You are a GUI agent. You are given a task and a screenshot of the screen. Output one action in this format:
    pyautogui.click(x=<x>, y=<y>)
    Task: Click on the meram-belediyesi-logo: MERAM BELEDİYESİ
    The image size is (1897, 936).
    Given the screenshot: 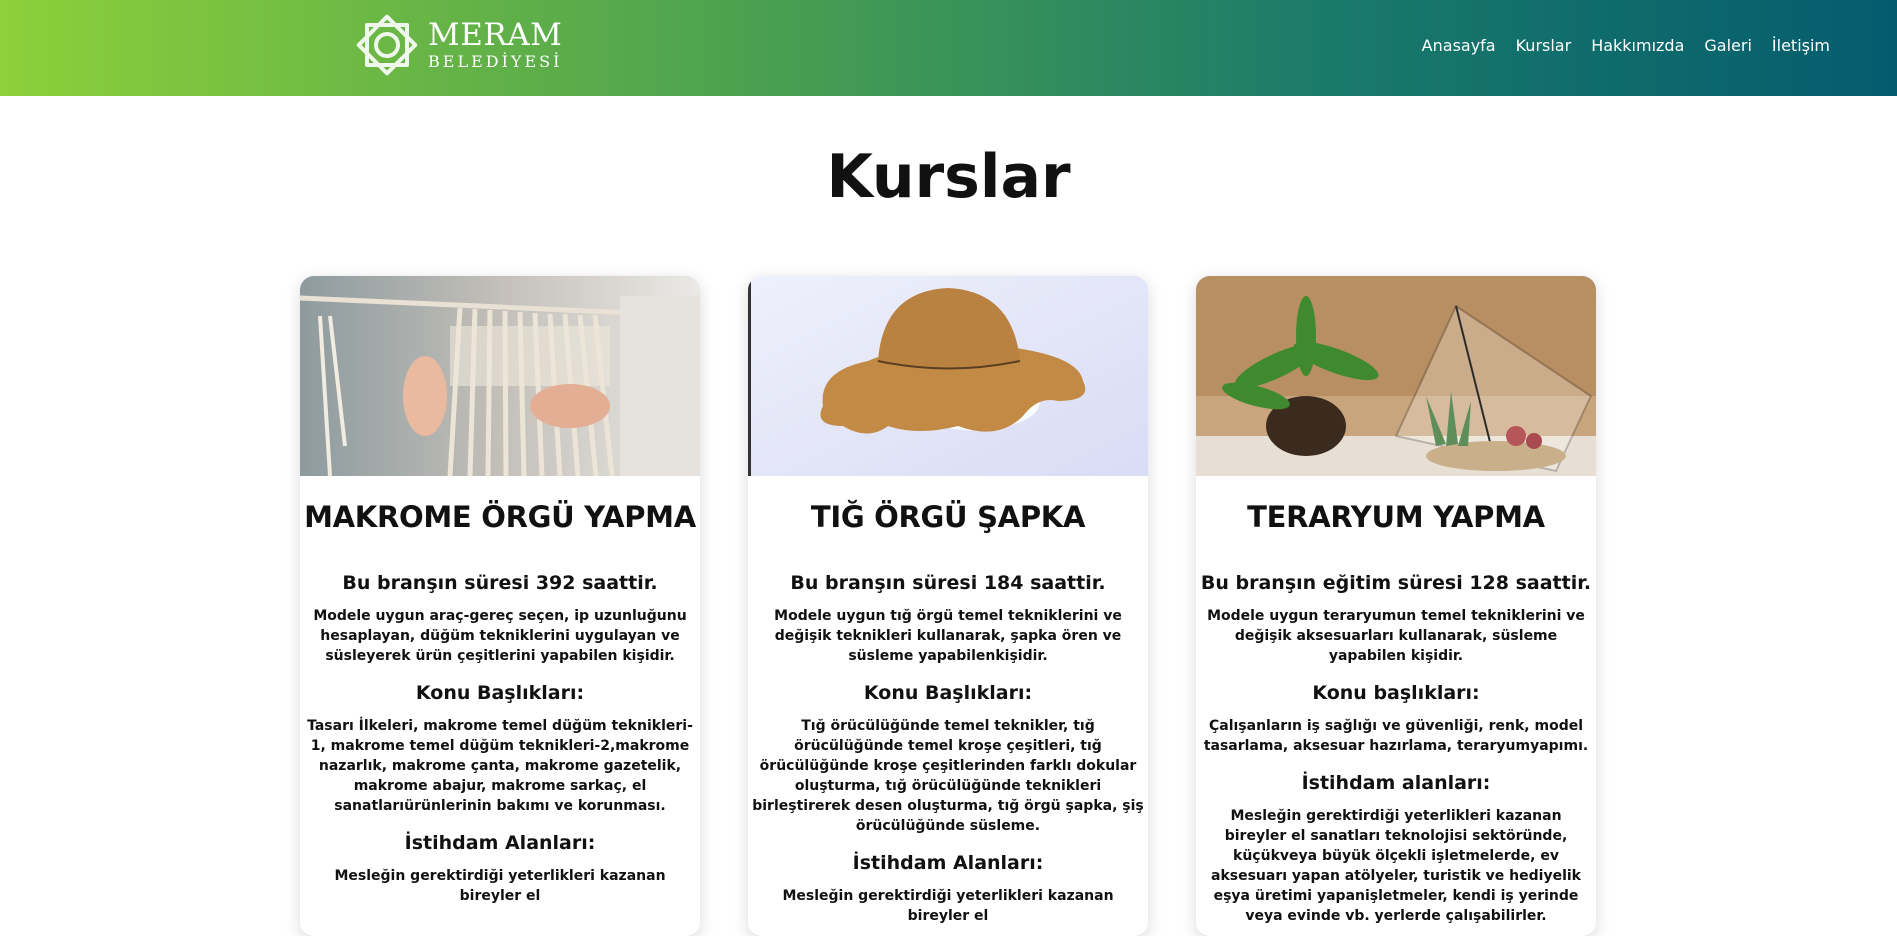 What is the action you would take?
    pyautogui.click(x=460, y=45)
    